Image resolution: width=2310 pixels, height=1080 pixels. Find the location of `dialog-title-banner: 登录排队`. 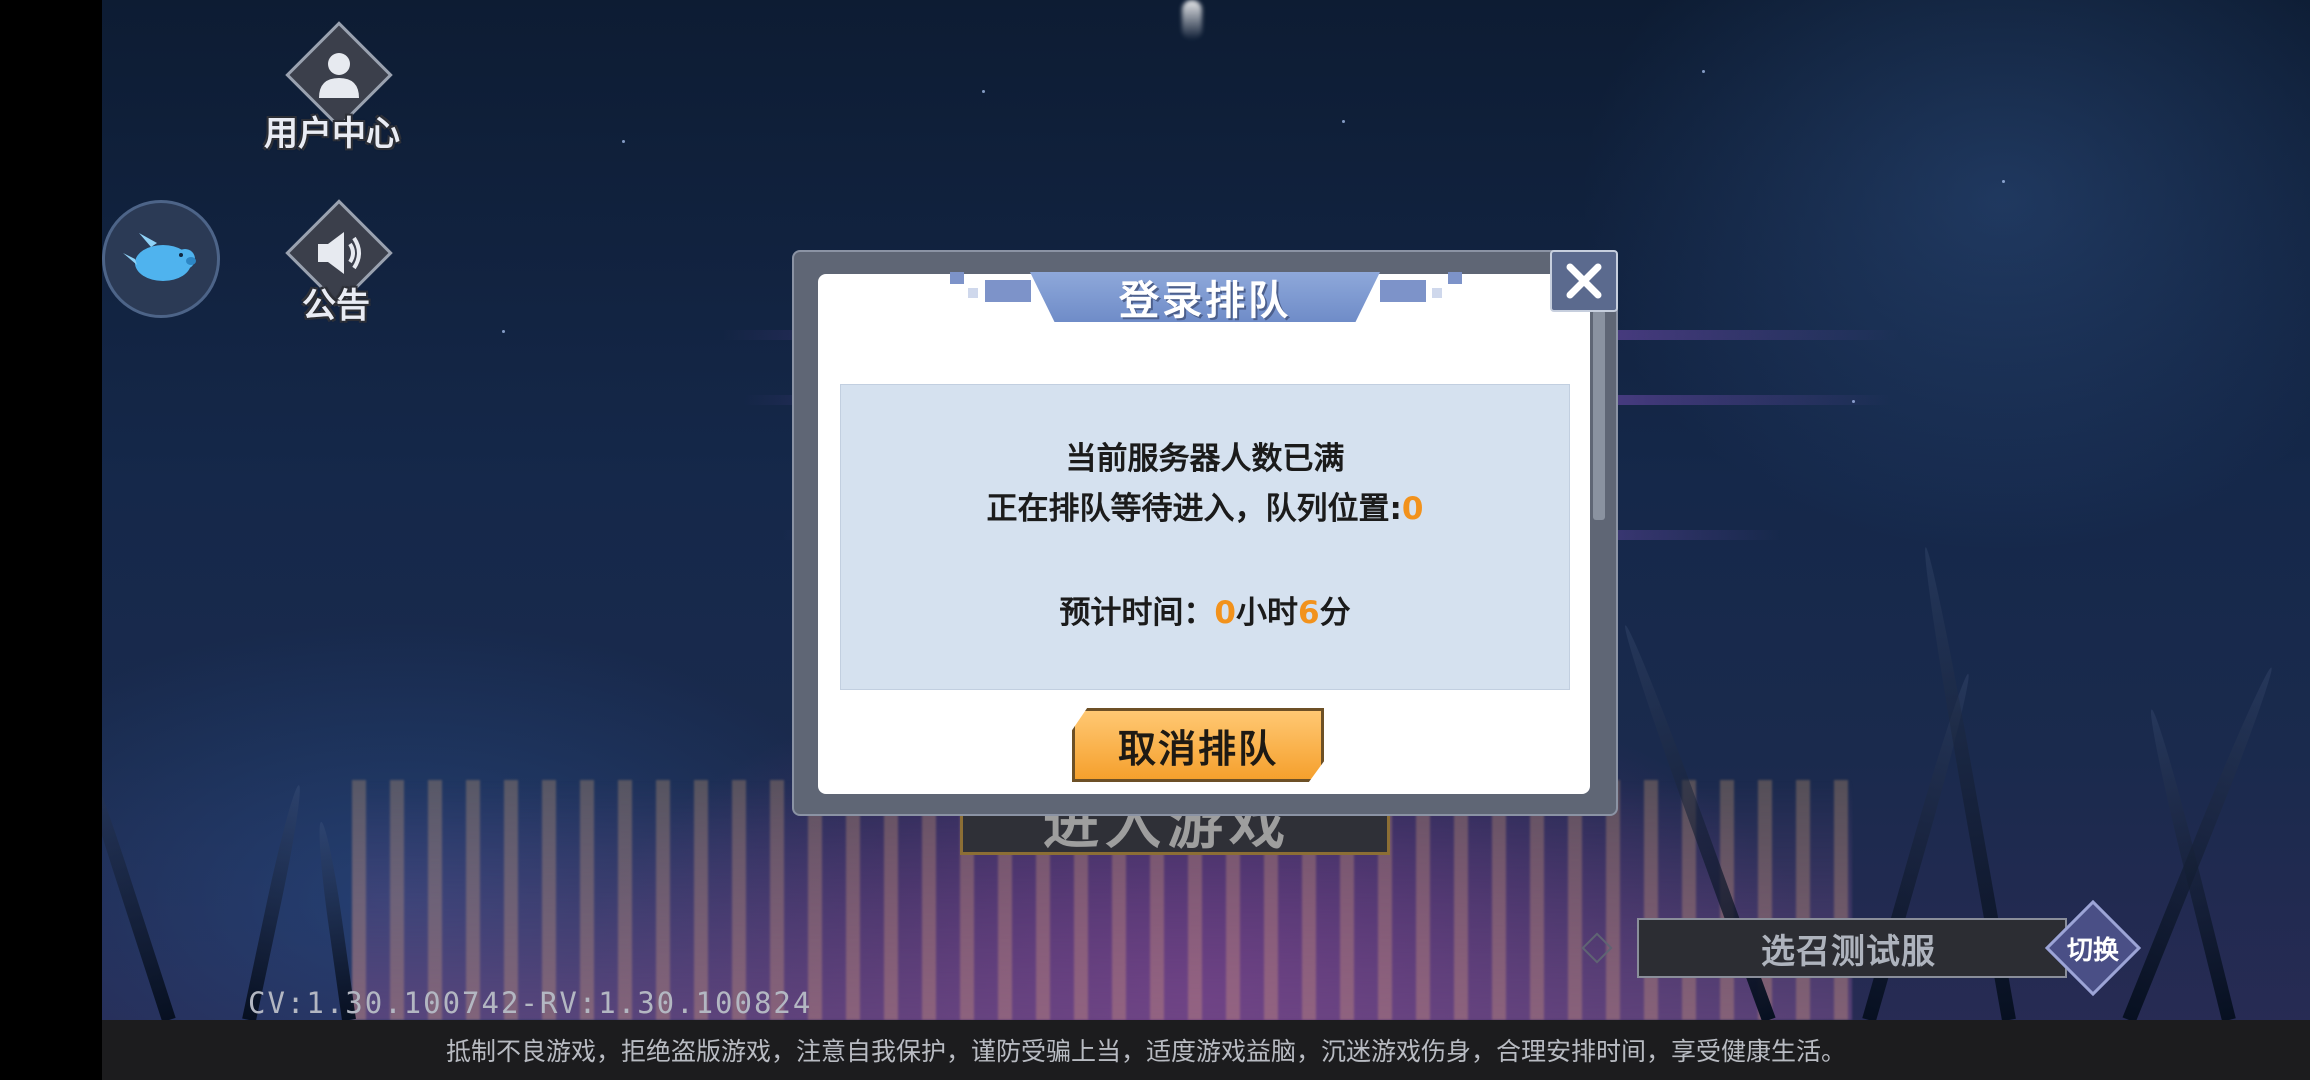

dialog-title-banner: 登录排队 is located at coordinates (1205, 297).